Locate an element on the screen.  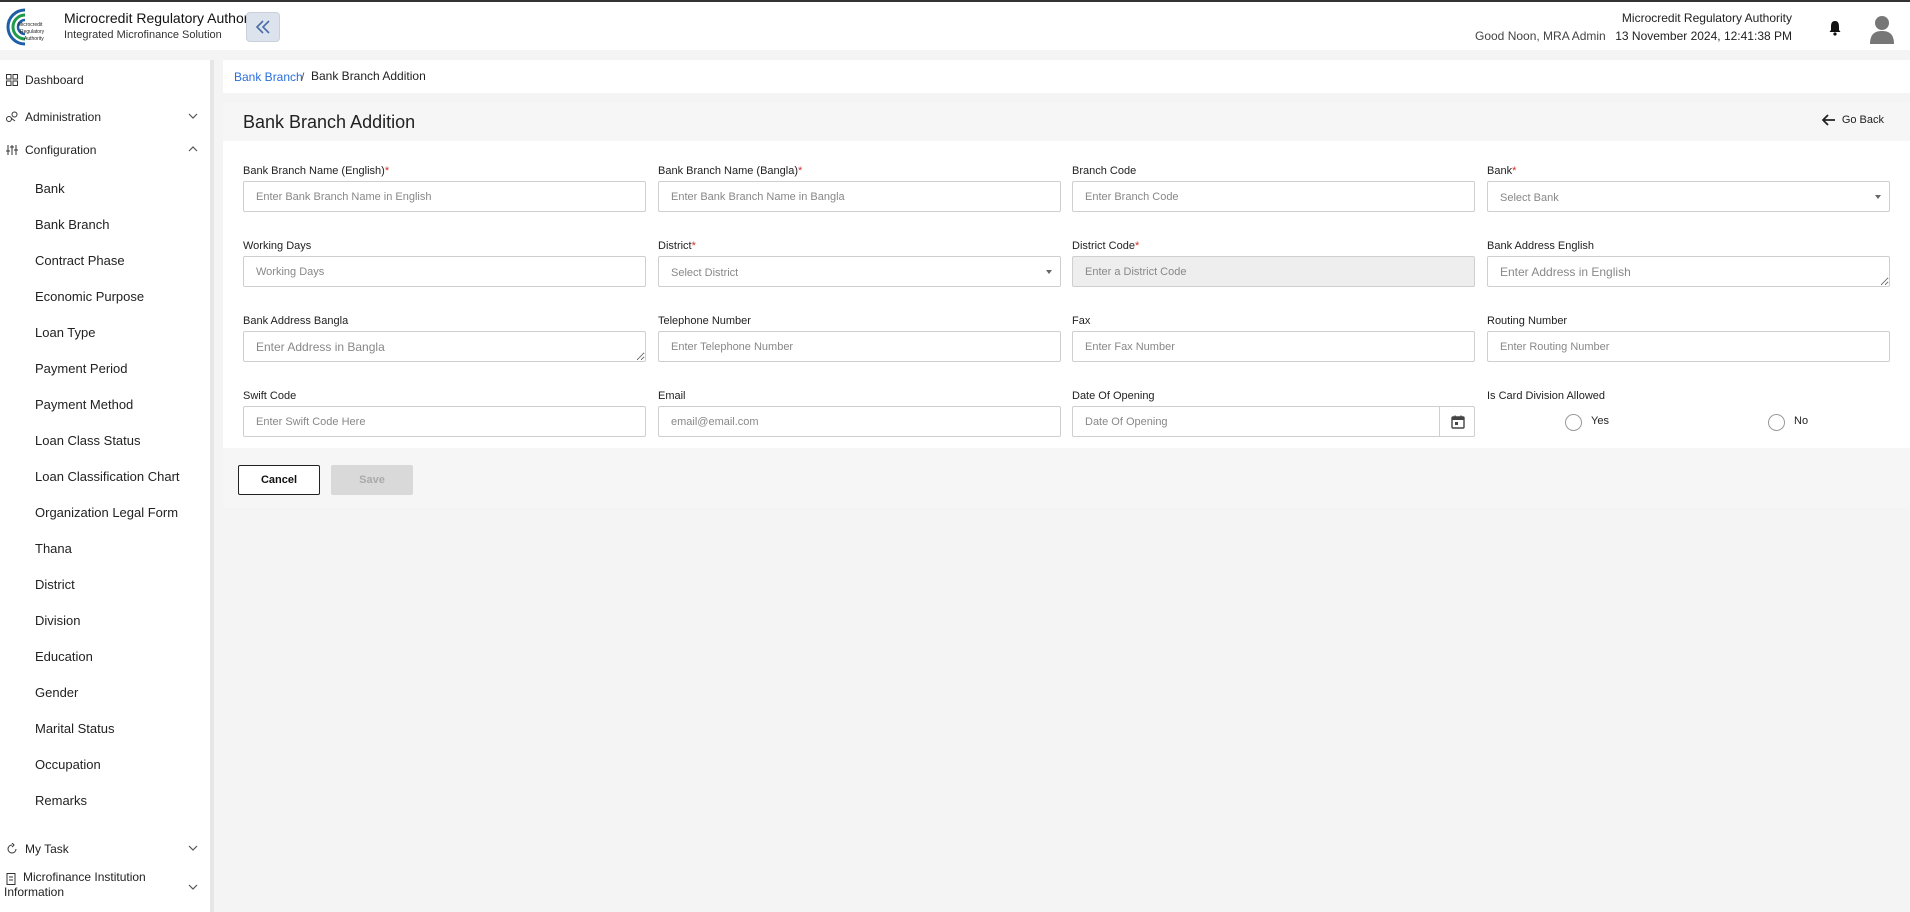
sidebar-subitem-loan-classification-chart: Loan Classification Chart is located at coordinates (107, 476).